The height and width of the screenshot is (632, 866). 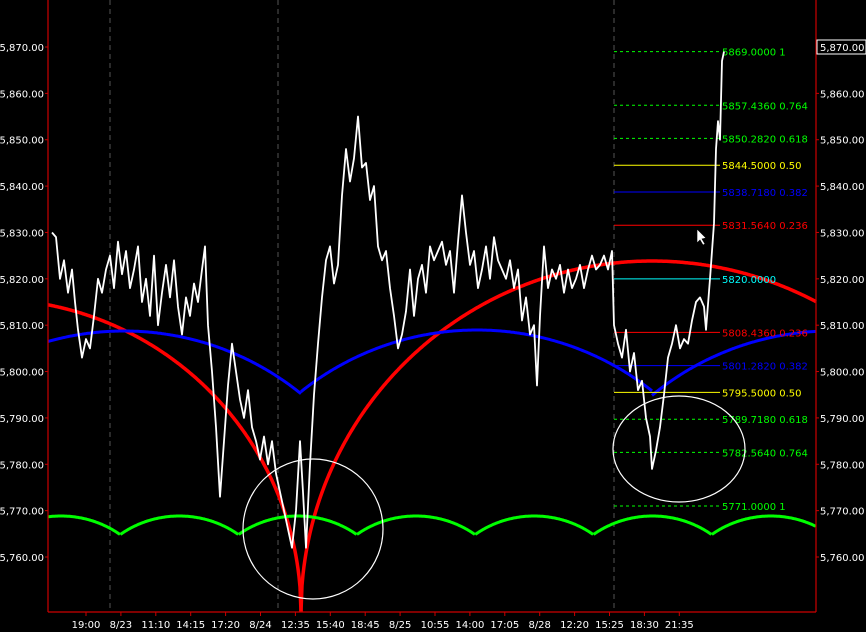 I want to click on fib-level-label: 5808.4360 0.236, so click(x=765, y=333).